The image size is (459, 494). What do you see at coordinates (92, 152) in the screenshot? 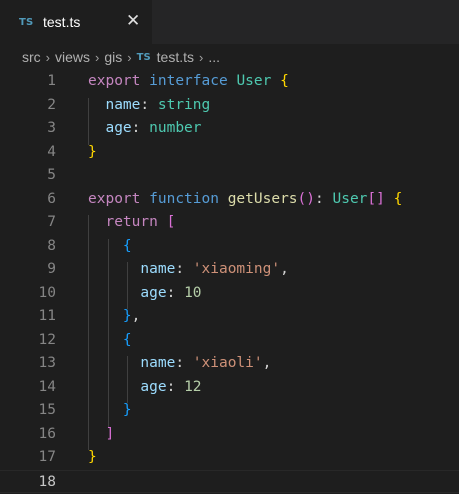
I see `code-token: }` at bounding box center [92, 152].